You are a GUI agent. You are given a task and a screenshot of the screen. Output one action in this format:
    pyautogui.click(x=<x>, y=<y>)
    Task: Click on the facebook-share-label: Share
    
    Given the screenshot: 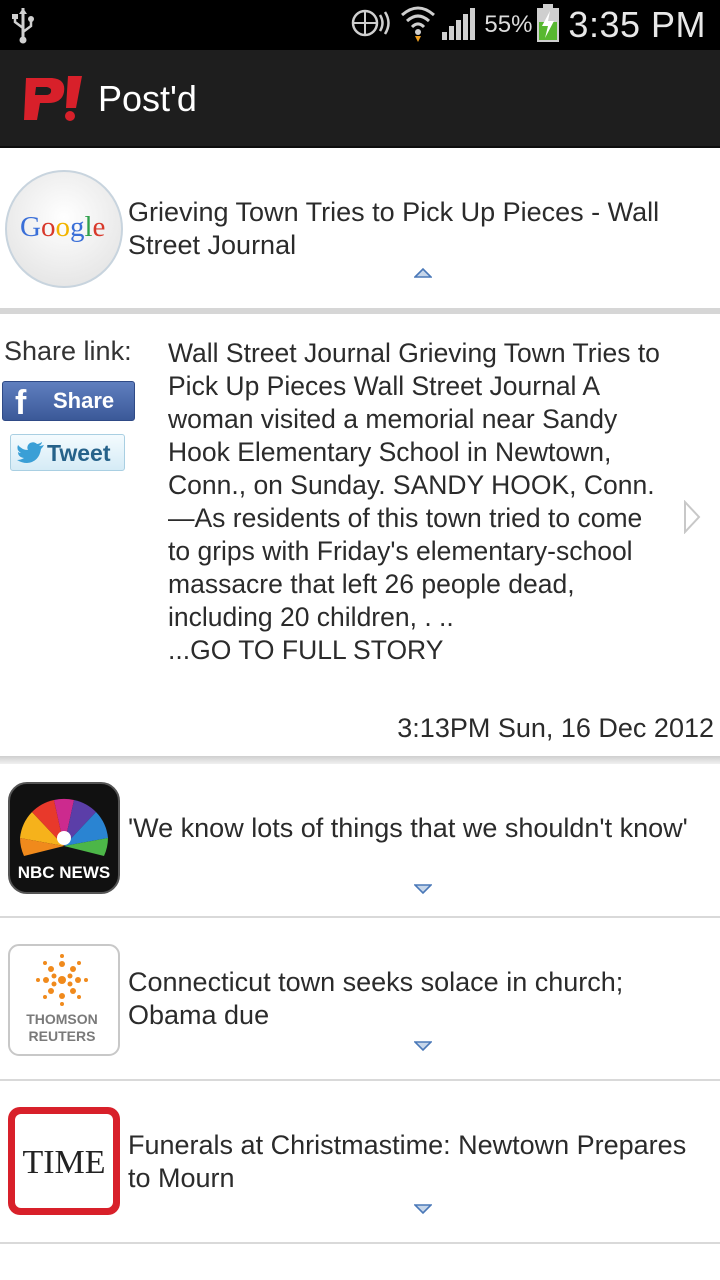 What is the action you would take?
    pyautogui.click(x=84, y=400)
    